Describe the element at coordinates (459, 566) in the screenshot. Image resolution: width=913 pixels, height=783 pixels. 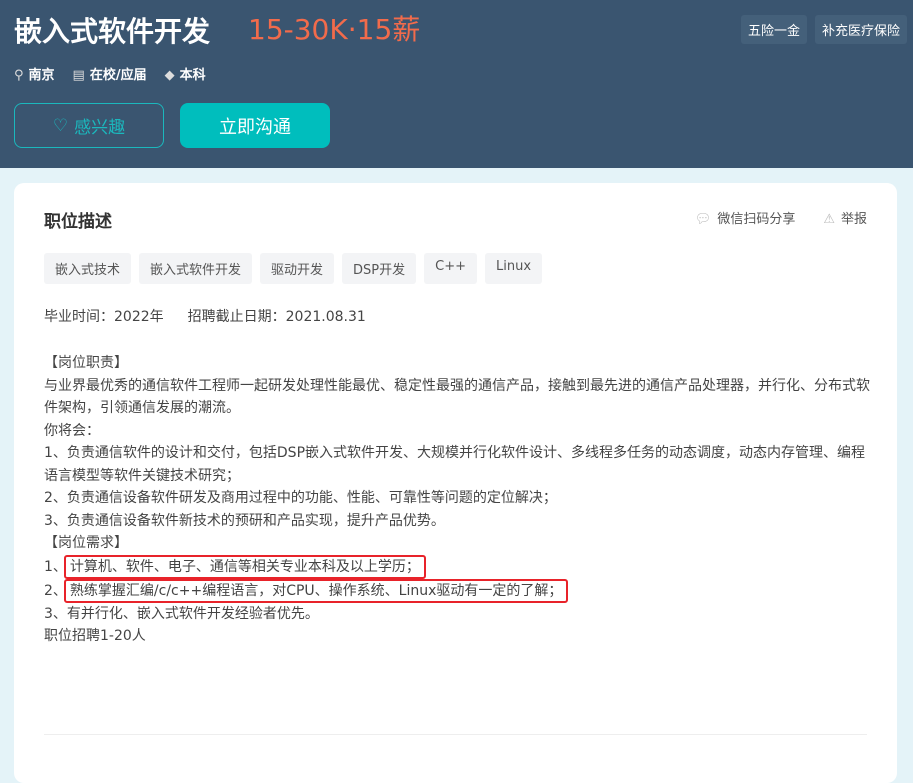
I see `requirement-1: 1、 计算机、软件、电子、通信等相关专业本科及以上学历；` at that location.